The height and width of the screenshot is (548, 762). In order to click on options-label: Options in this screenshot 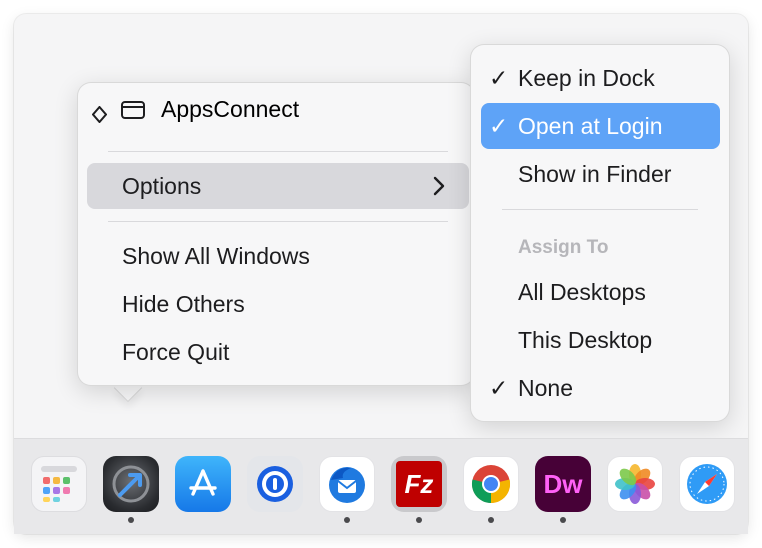, I will do `click(162, 186)`.